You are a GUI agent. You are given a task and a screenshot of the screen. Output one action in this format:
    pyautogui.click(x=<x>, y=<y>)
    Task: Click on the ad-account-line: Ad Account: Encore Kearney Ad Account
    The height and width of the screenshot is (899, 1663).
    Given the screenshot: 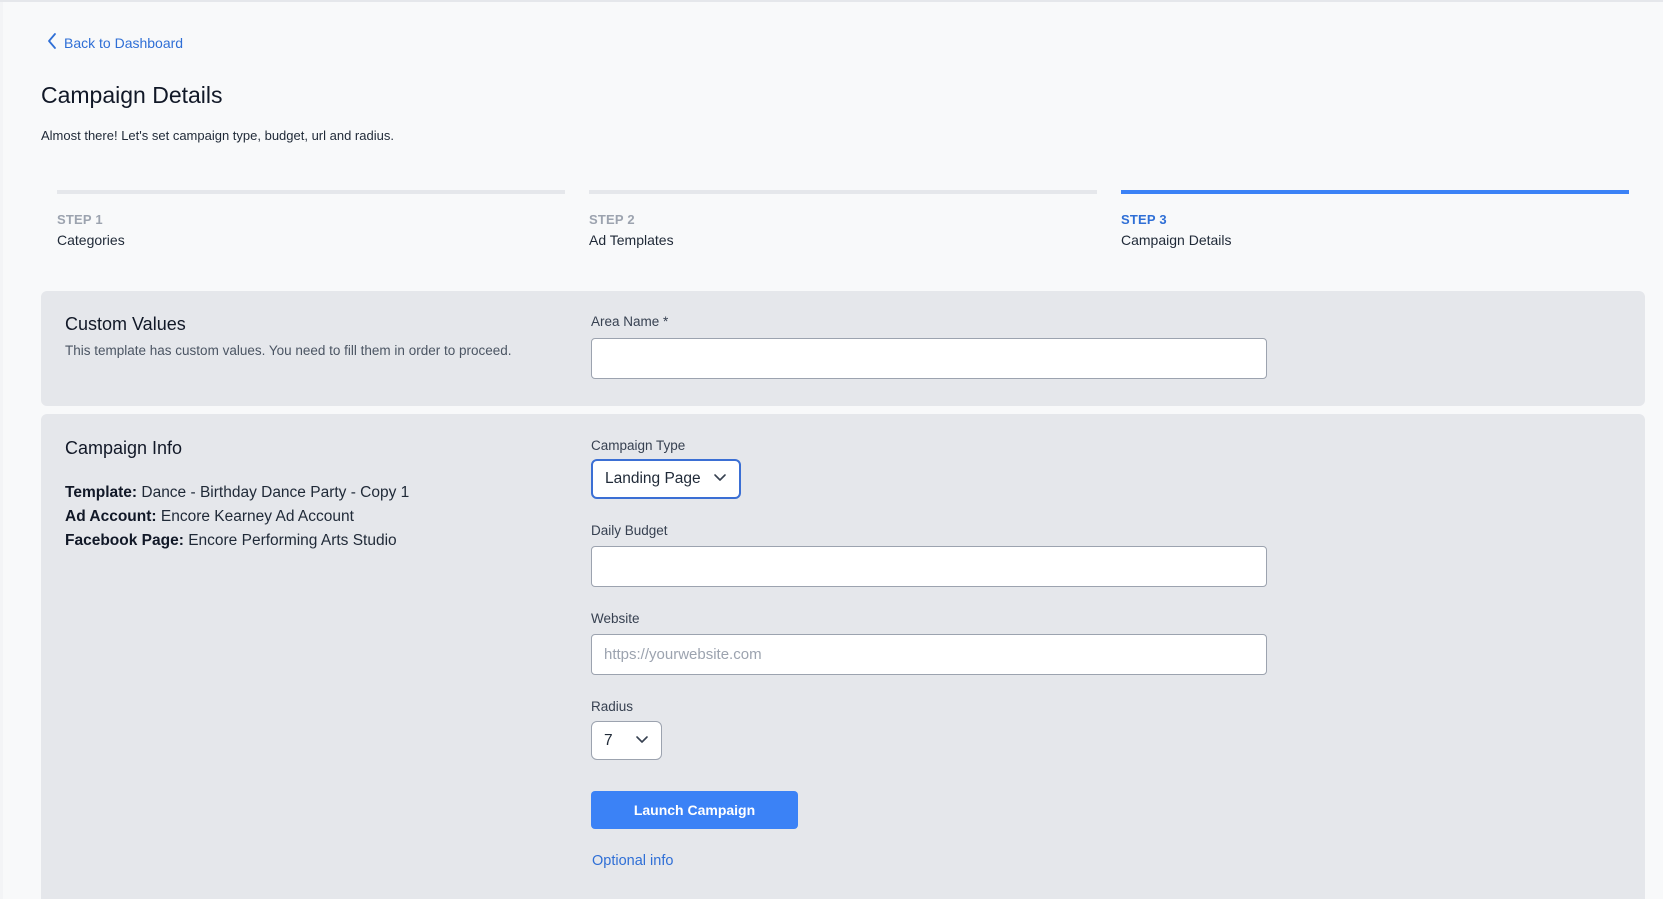 What is the action you would take?
    pyautogui.click(x=237, y=517)
    